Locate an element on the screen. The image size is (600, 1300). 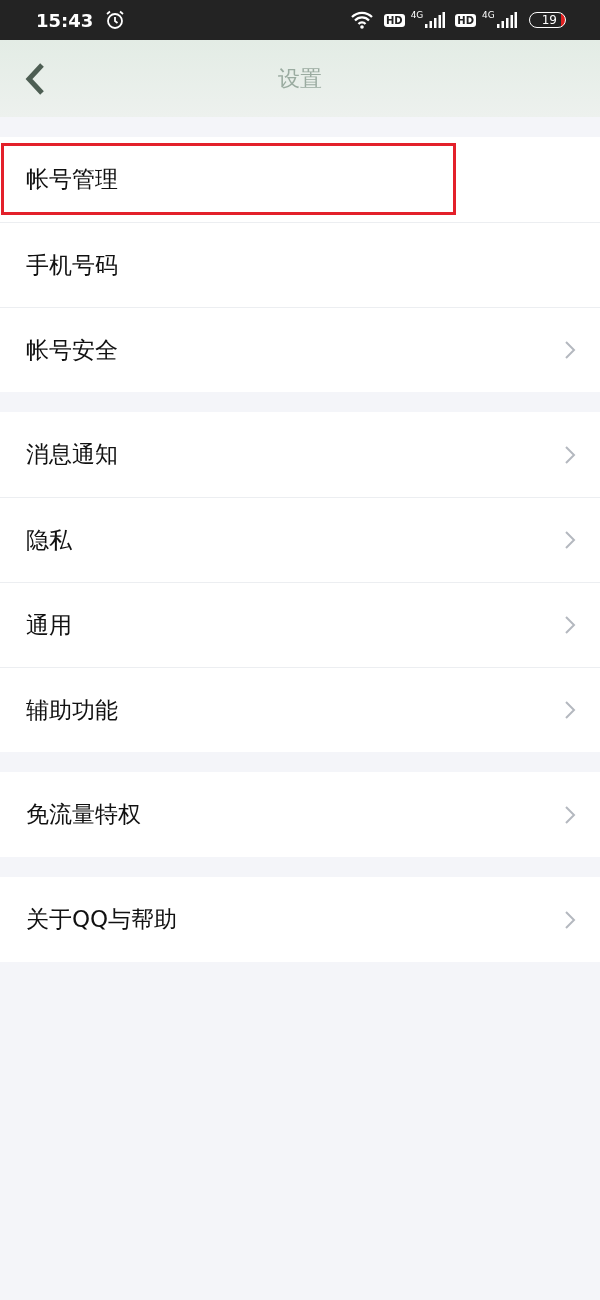
row-label: 通用 is located at coordinates (49, 625).